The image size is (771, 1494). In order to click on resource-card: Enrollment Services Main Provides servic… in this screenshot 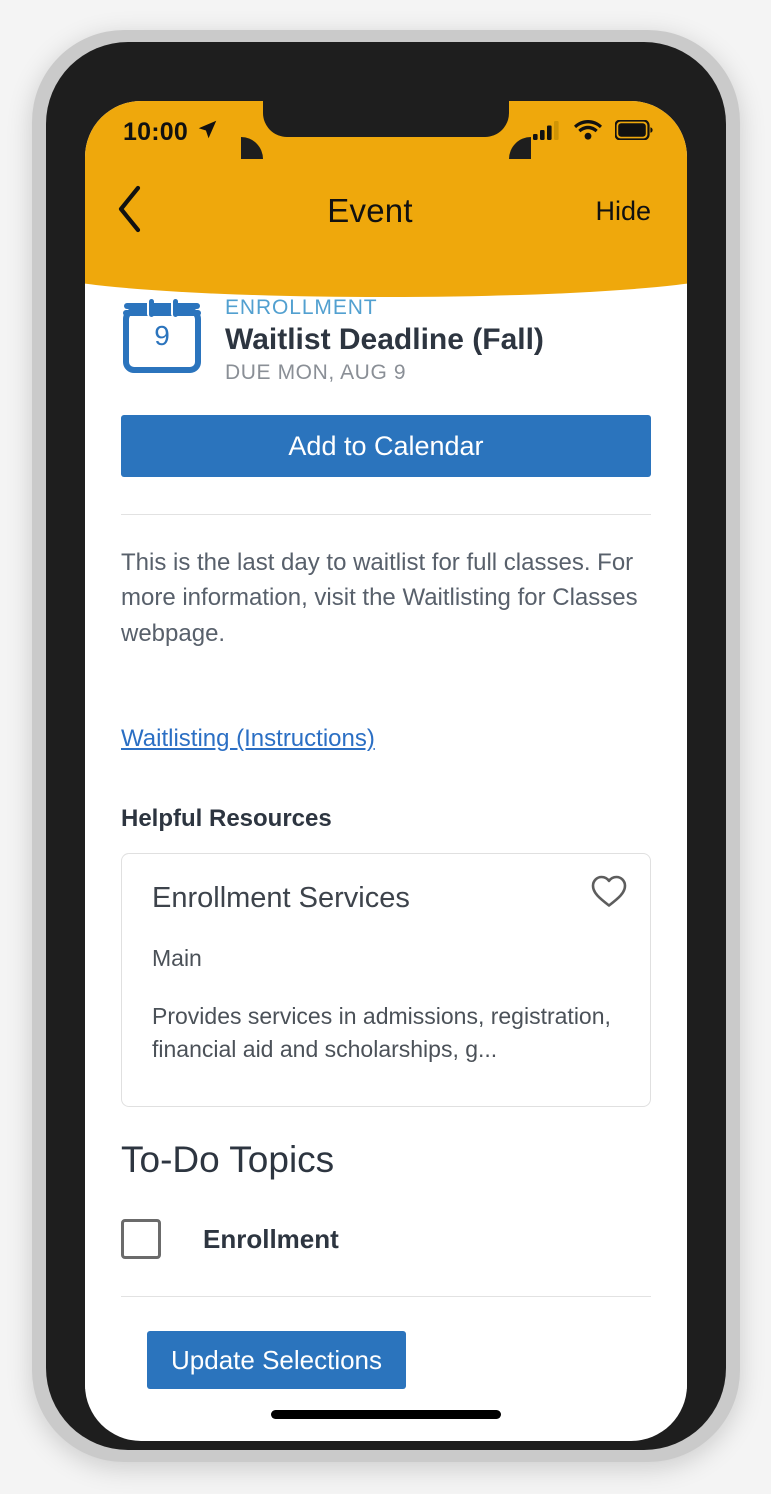, I will do `click(386, 980)`.